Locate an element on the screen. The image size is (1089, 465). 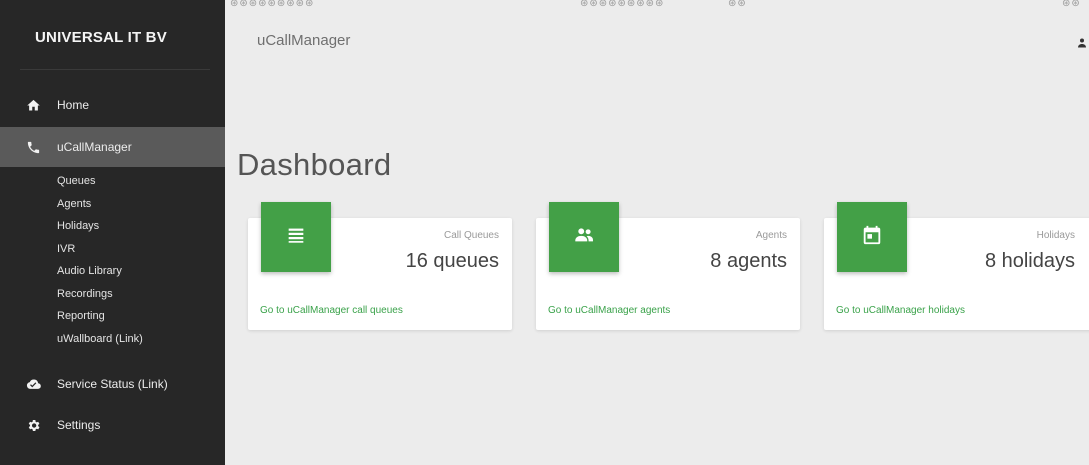
brand-divider is located at coordinates (115, 69).